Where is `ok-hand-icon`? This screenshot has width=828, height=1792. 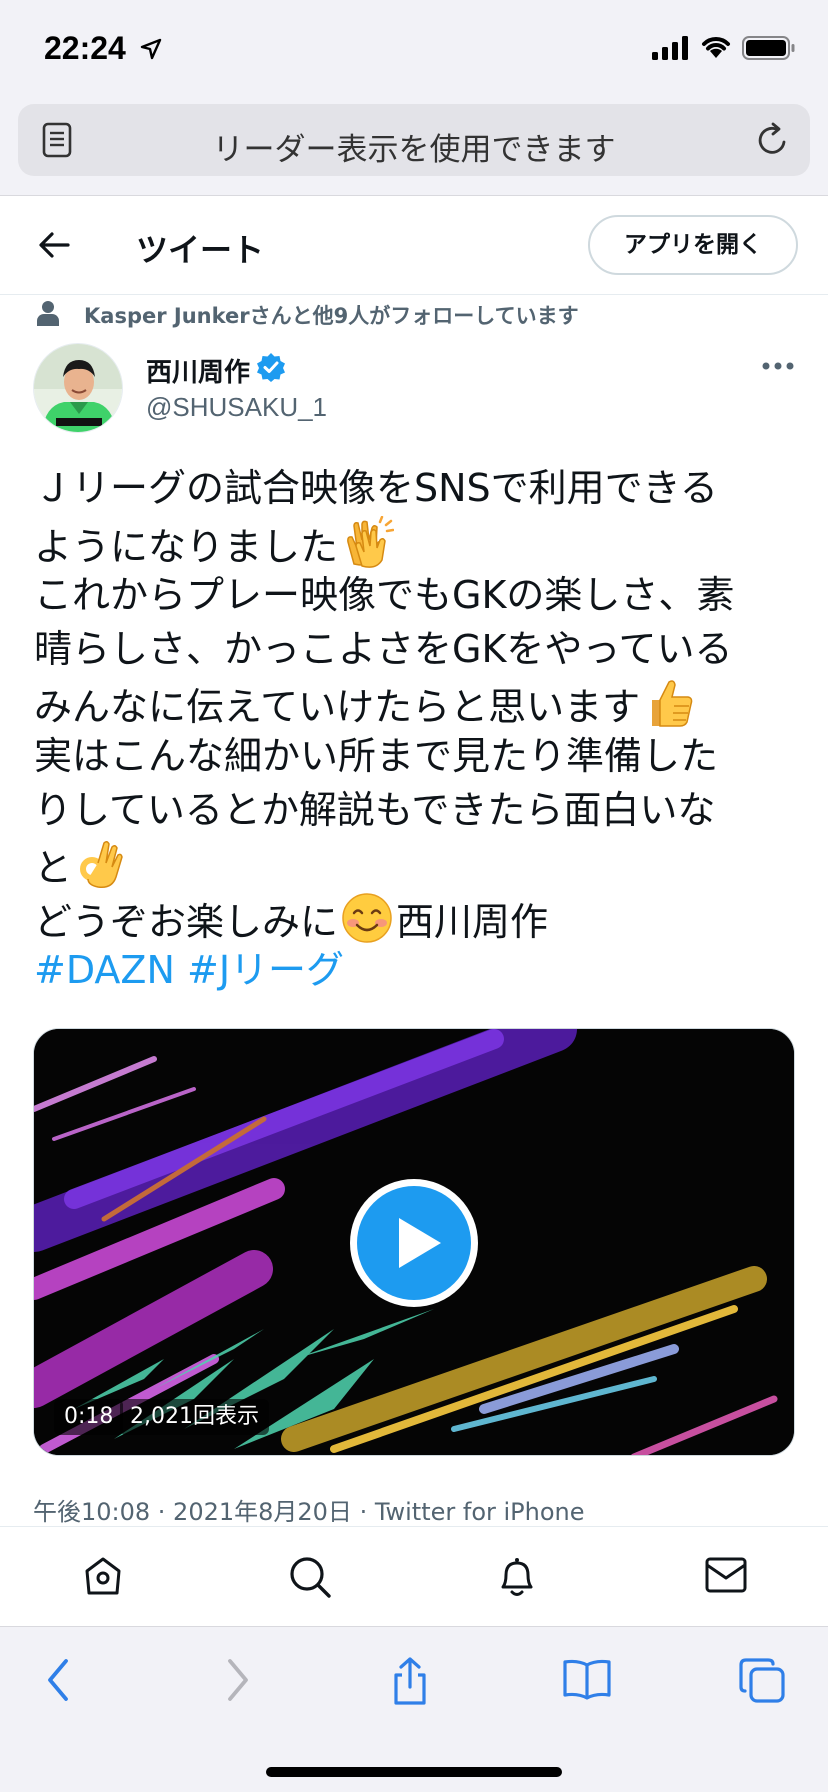 ok-hand-icon is located at coordinates (101, 865).